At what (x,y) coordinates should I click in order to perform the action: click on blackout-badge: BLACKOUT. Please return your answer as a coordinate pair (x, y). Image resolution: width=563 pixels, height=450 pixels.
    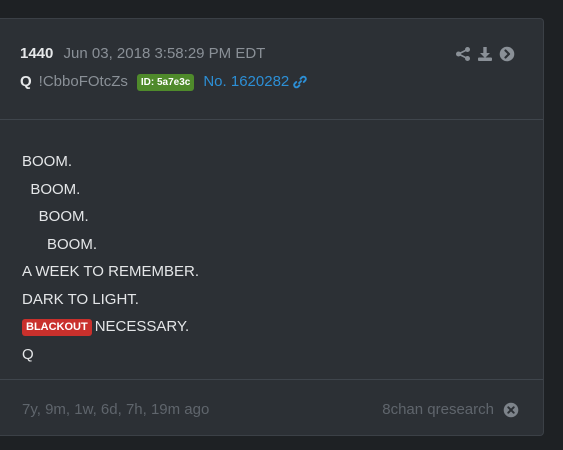
    Looking at the image, I should click on (57, 327).